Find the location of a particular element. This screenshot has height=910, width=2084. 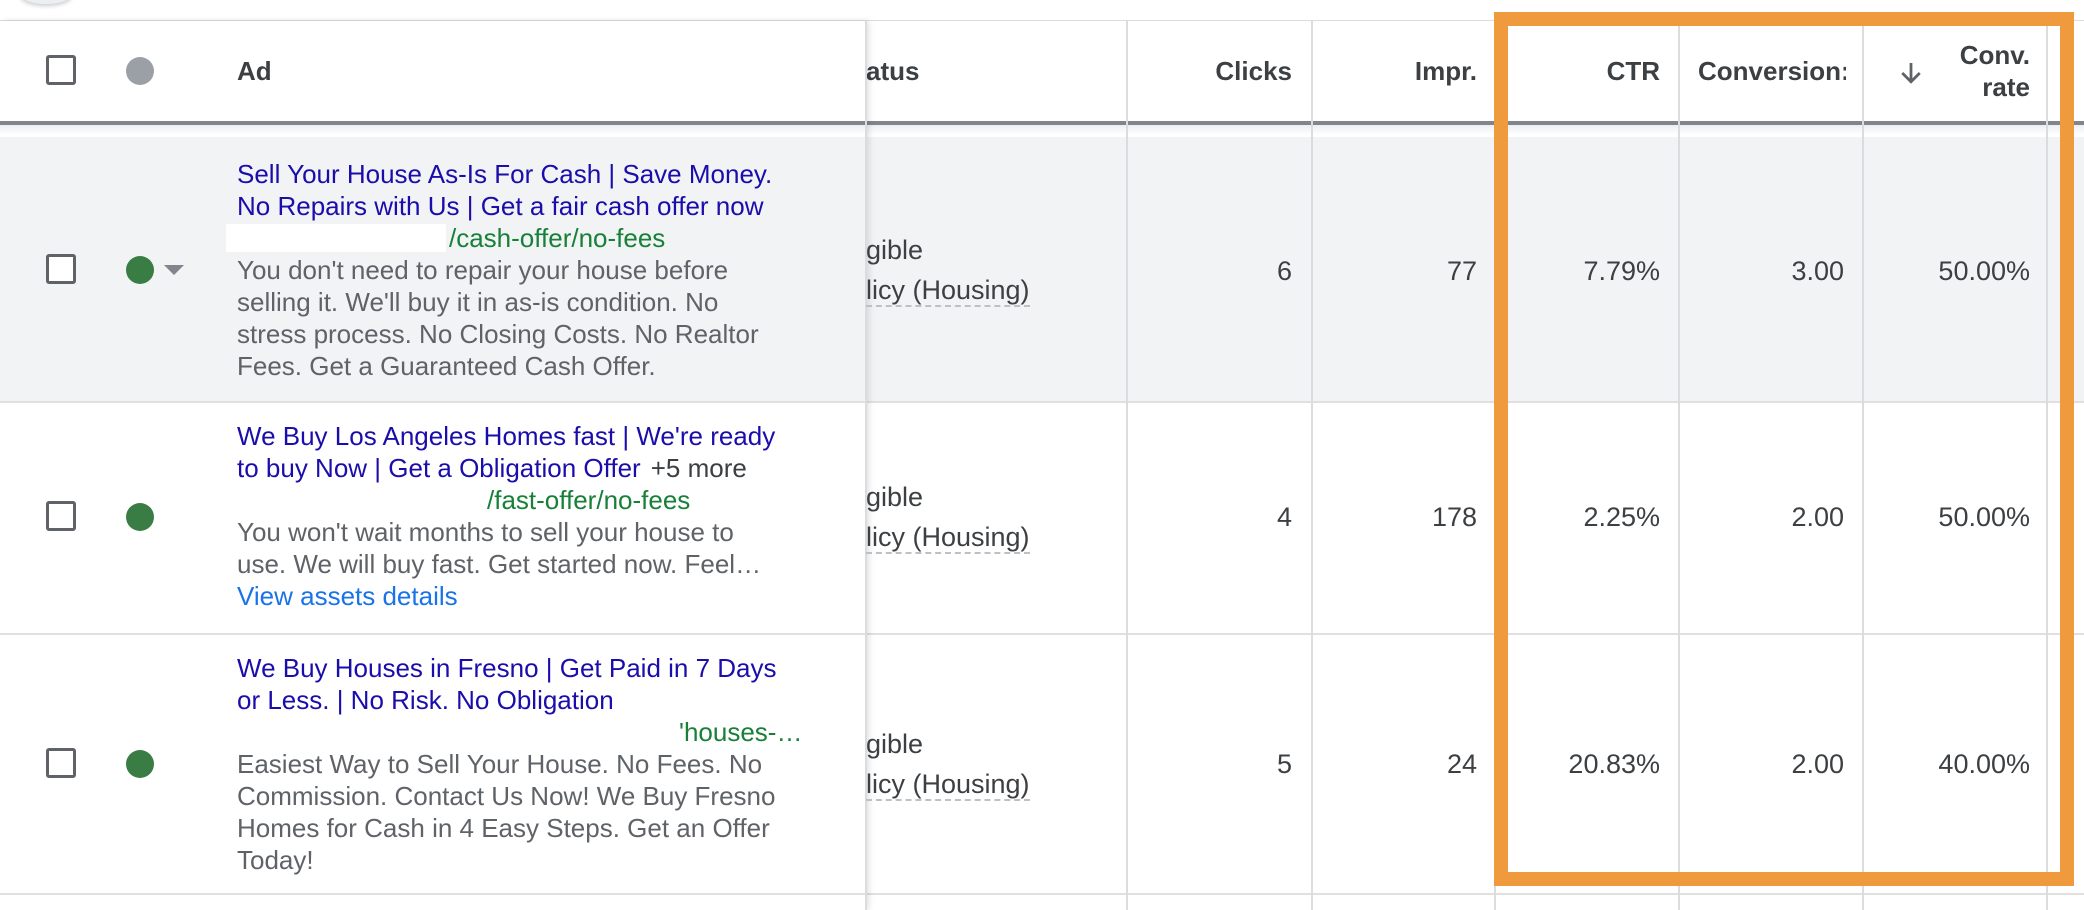

ad-display-url: /fast-offer/no-fees is located at coordinates (589, 500).